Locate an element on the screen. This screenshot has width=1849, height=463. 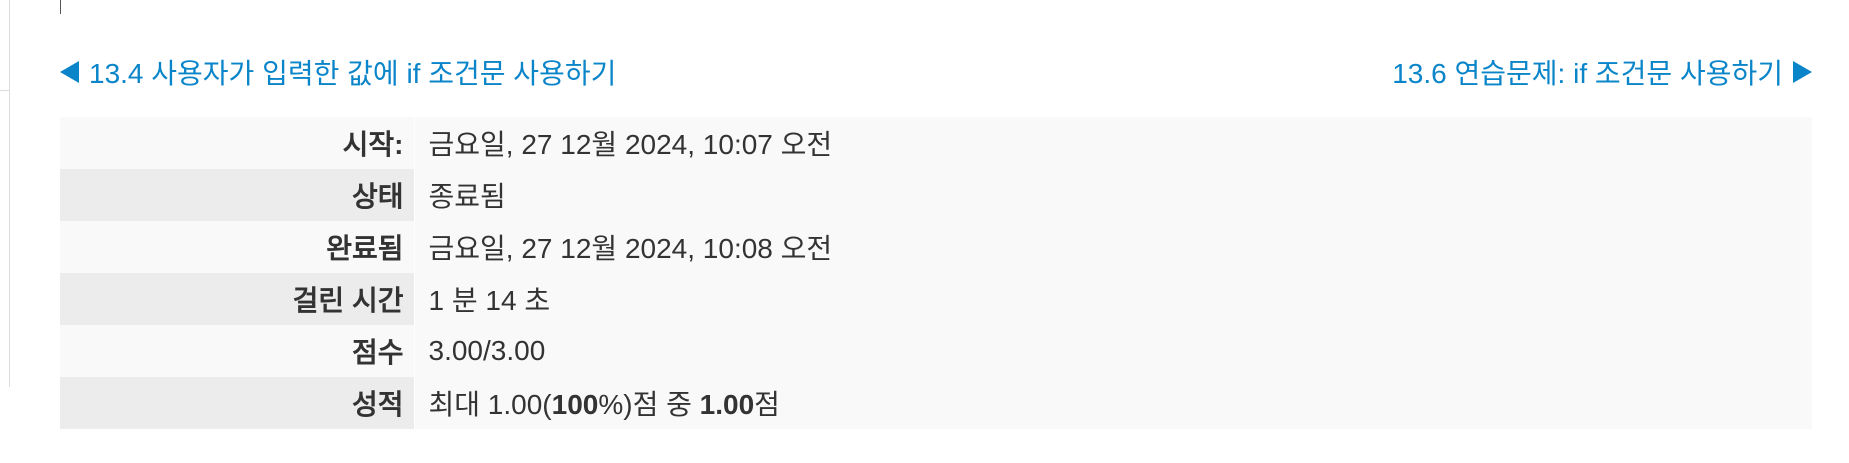
next-activity-label: 13.6 연습문제: if 조건문 사용하기 is located at coordinates (1587, 73).